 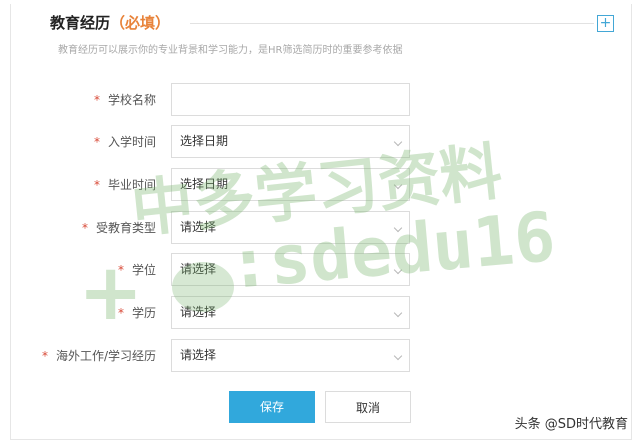 I want to click on form-row-overseas: * 海外工作/学习经历 请选择, so click(x=320, y=356).